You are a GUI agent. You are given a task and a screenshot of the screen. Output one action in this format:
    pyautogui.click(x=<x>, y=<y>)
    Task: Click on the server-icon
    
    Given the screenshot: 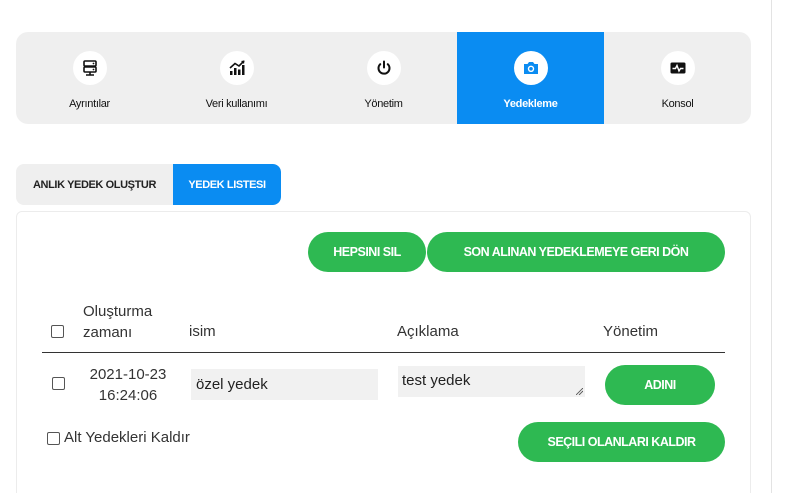 What is the action you would take?
    pyautogui.click(x=89, y=68)
    